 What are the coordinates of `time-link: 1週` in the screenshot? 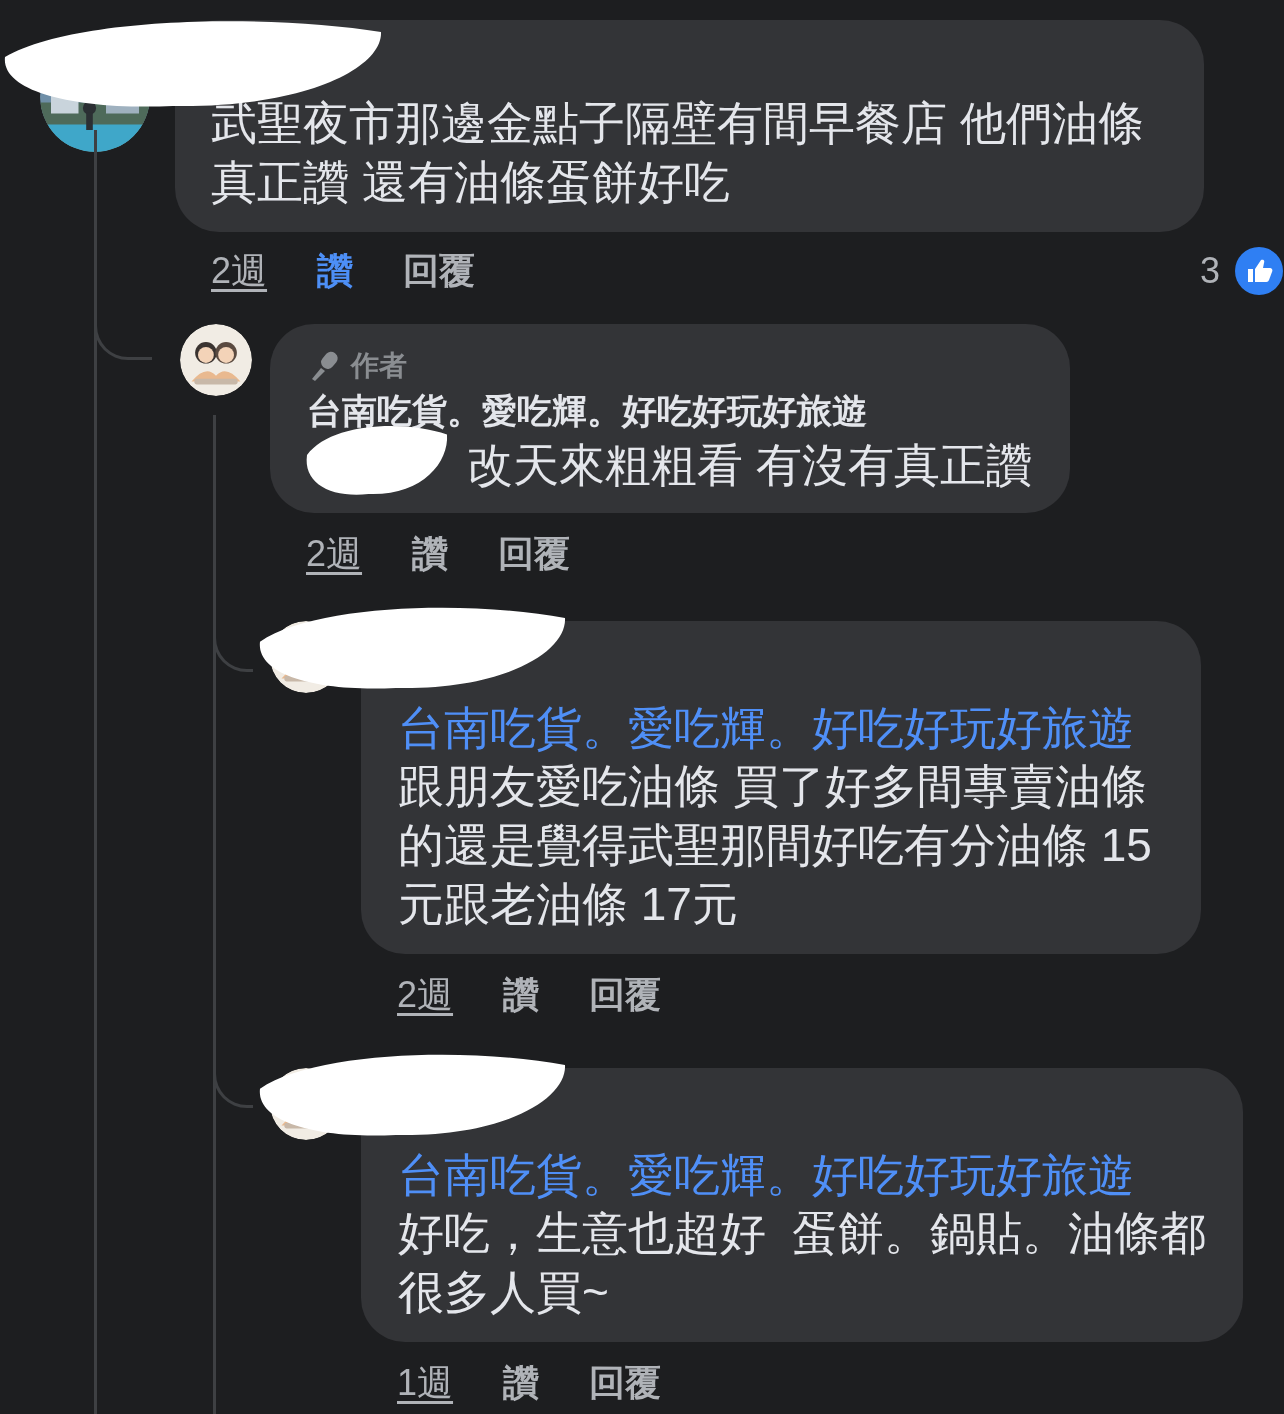 It's located at (425, 1383).